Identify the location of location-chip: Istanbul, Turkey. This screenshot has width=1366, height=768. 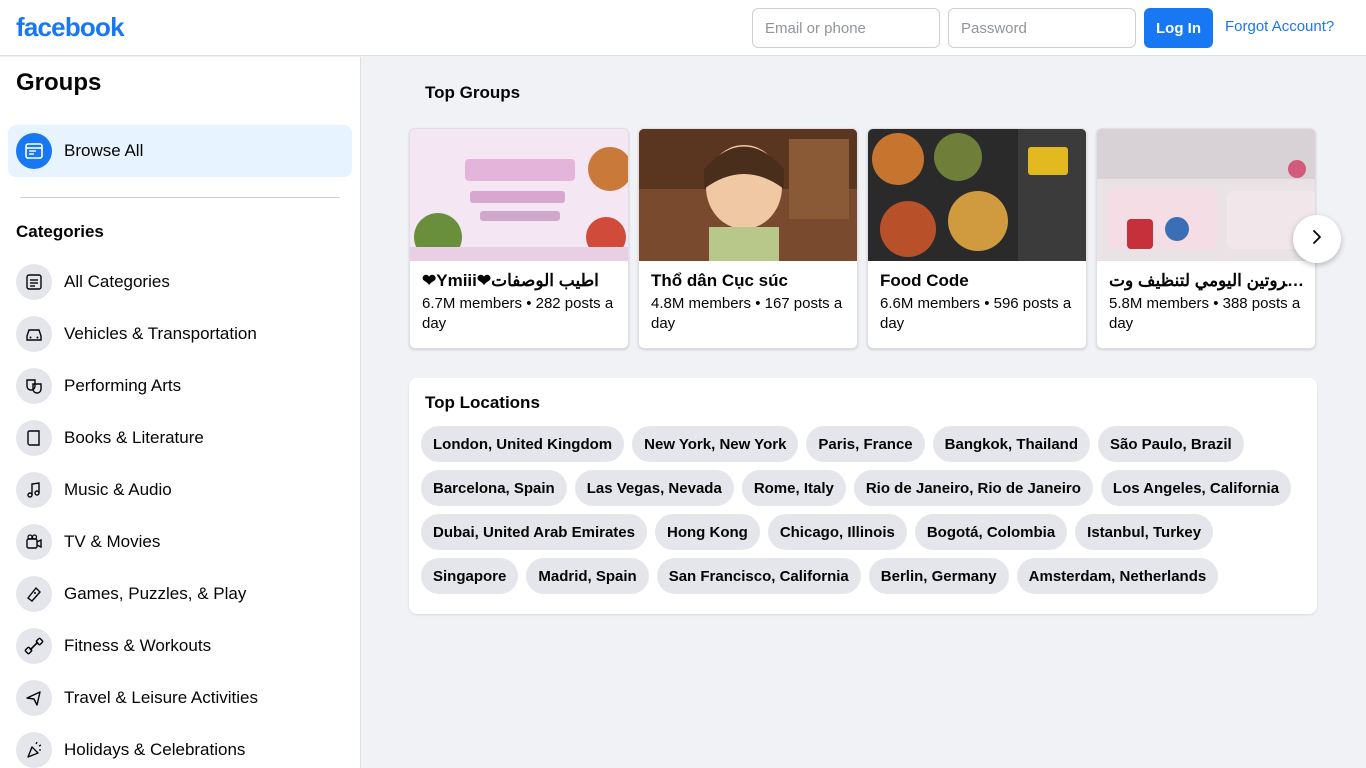
(1144, 532).